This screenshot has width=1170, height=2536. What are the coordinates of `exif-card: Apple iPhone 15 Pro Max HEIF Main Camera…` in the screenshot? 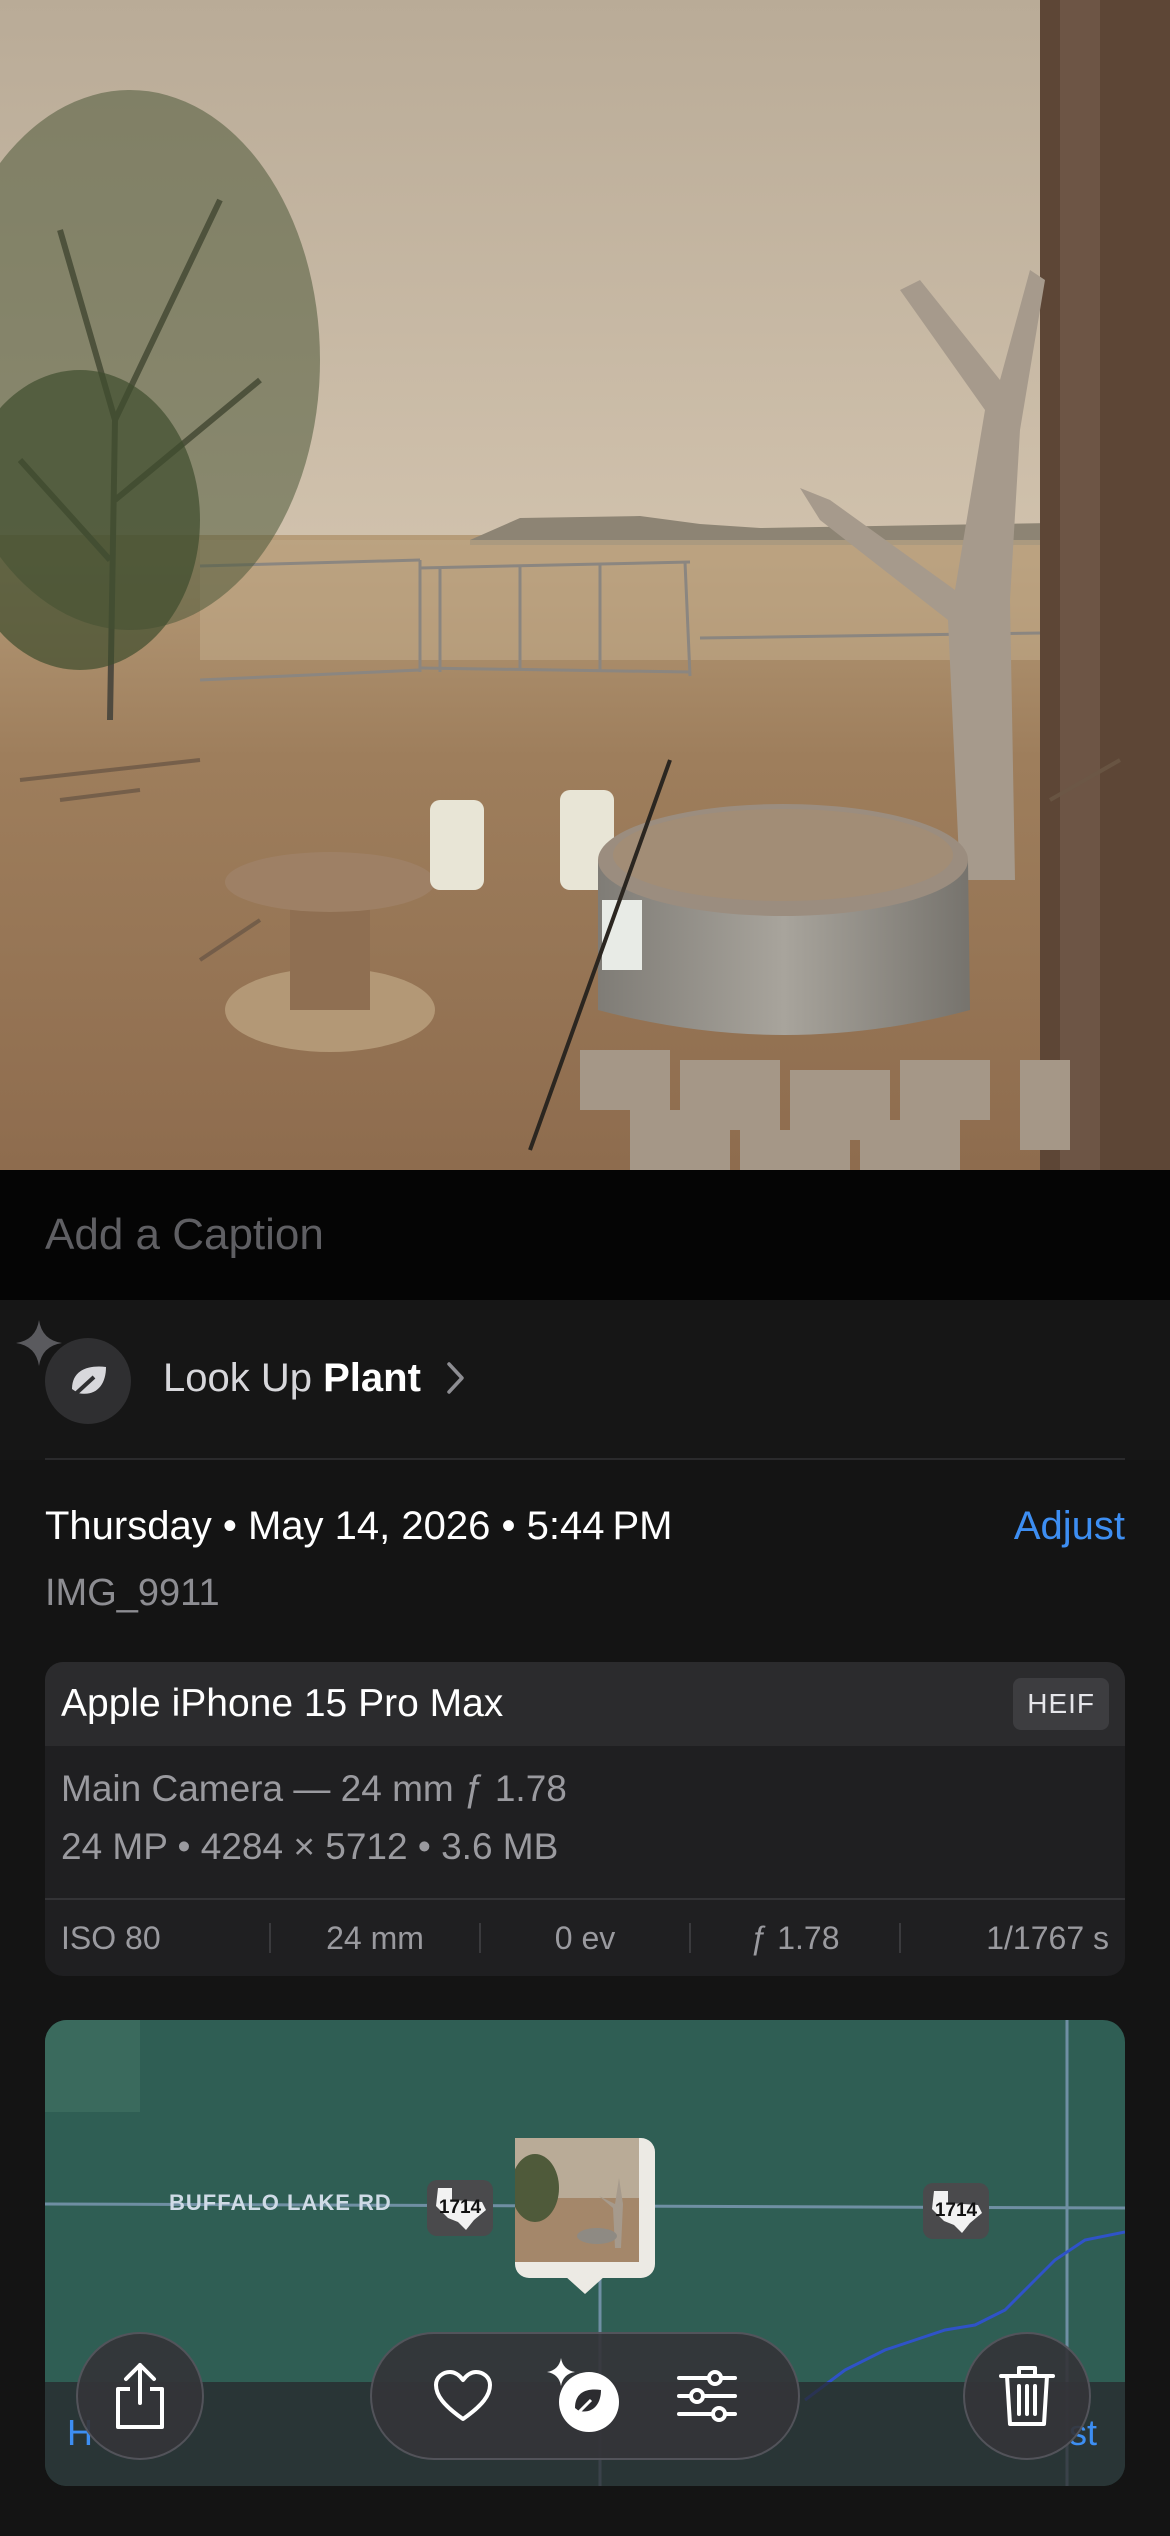 It's located at (585, 1819).